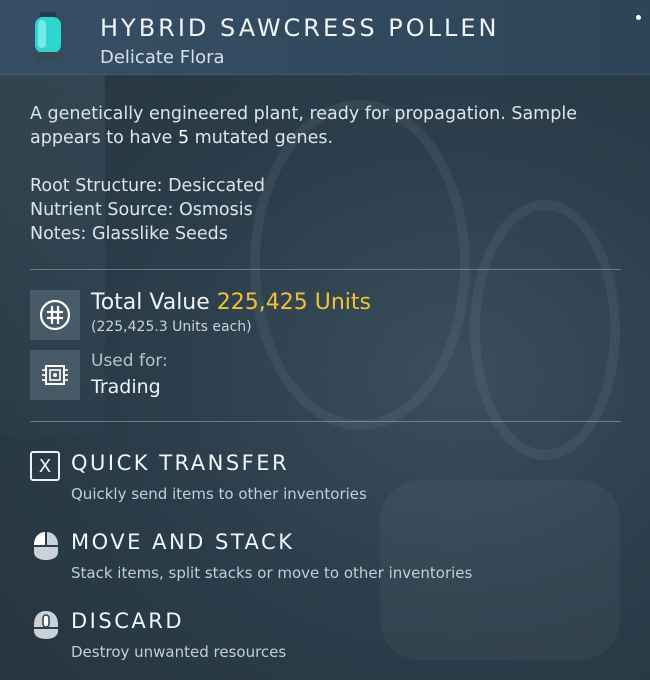  Describe the element at coordinates (46, 625) in the screenshot. I see `mouse-middle-click-icon` at that location.